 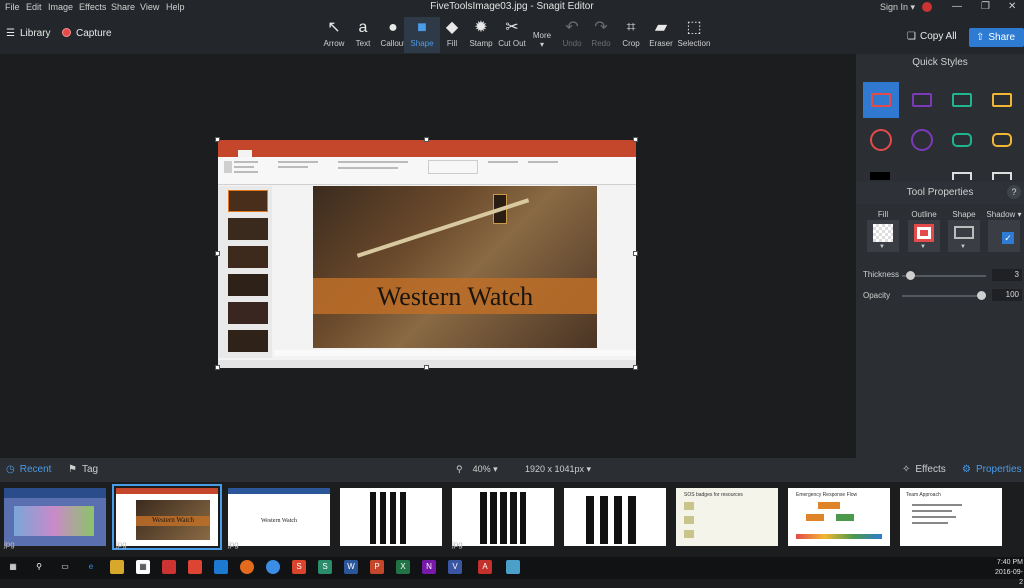 I want to click on quick-style-red-circle, so click(x=881, y=140).